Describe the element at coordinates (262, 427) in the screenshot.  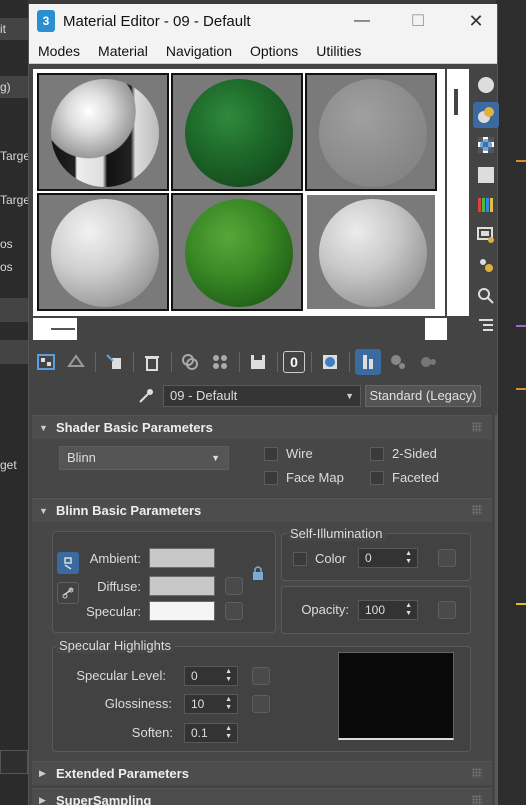
I see `rollout-shader-basic: ▼ Shader Basic Parameters` at that location.